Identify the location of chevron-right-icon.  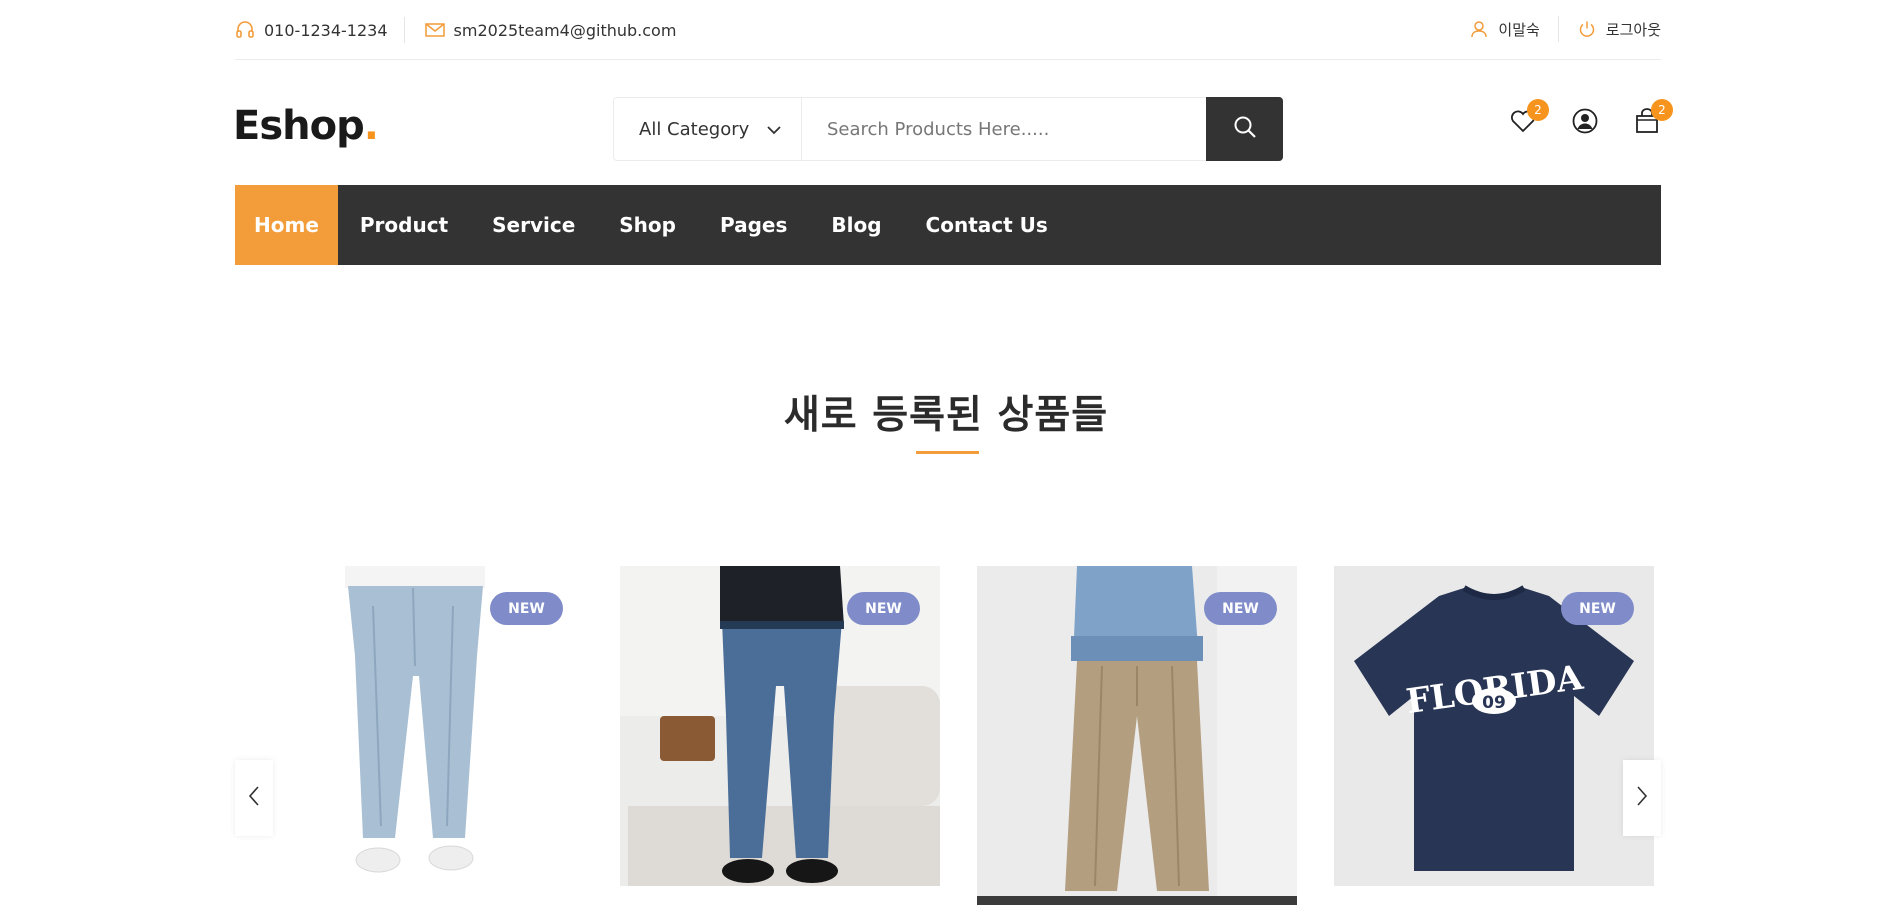
(1642, 798).